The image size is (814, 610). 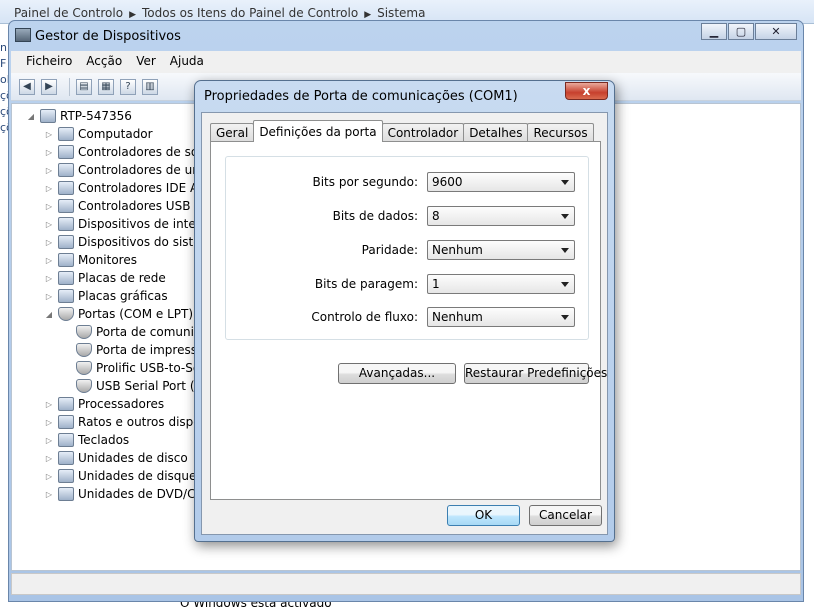 I want to click on parity-select: Nenhum, so click(x=501, y=250).